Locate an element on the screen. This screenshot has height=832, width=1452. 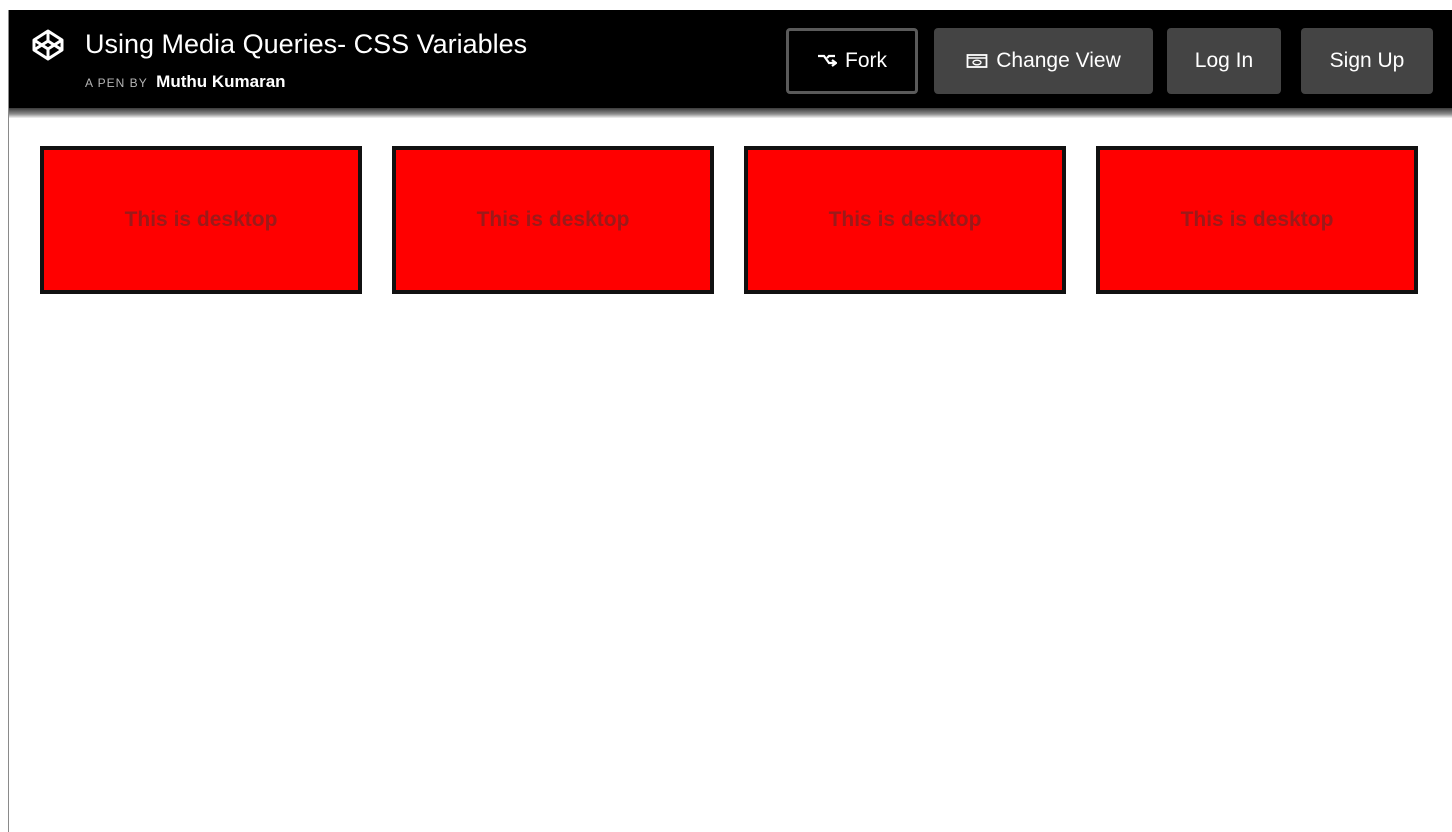
byline-prefix: A PEN BY is located at coordinates (116, 83).